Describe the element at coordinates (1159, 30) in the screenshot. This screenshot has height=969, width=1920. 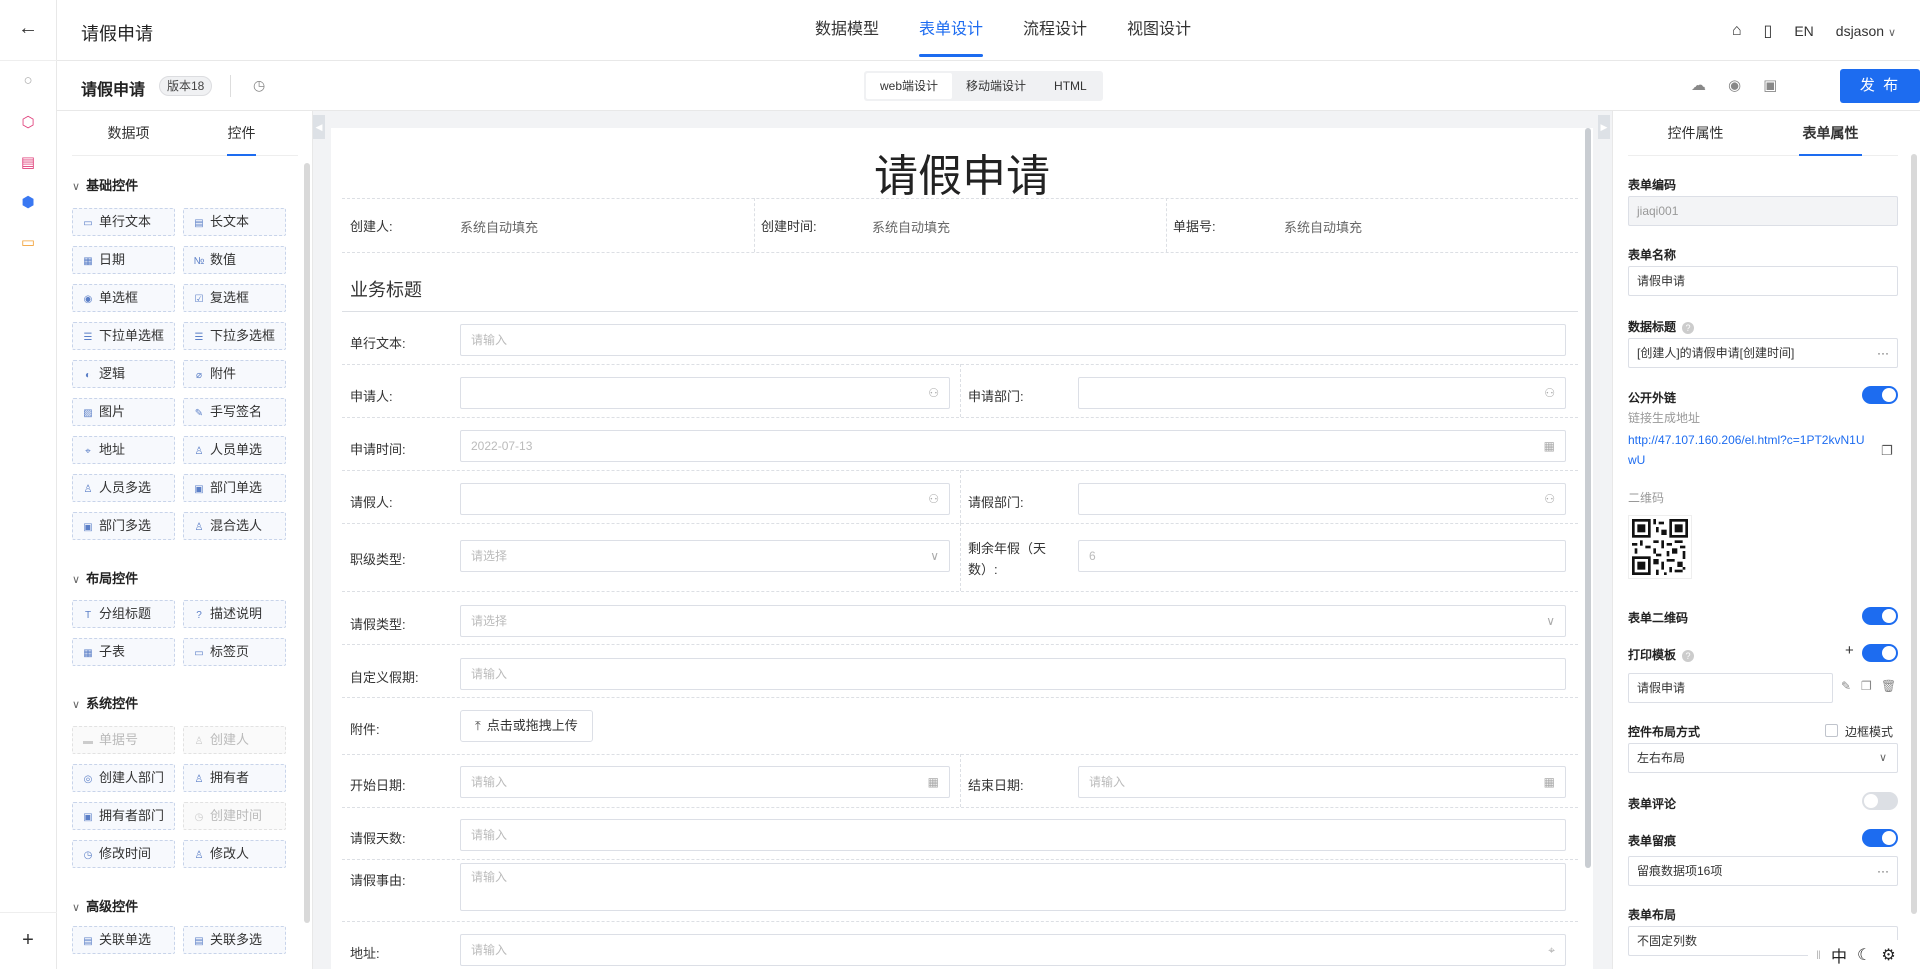
I see `tab-view-design: 视图设计` at that location.